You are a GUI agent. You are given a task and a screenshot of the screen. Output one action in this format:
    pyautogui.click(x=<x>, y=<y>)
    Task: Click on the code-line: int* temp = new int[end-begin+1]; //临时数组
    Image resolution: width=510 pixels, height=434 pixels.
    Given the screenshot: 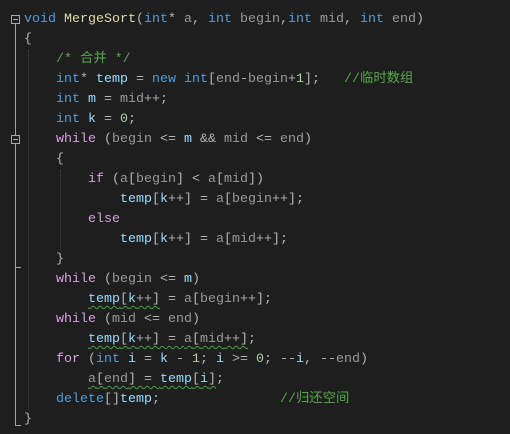 What is the action you would take?
    pyautogui.click(x=224, y=80)
    